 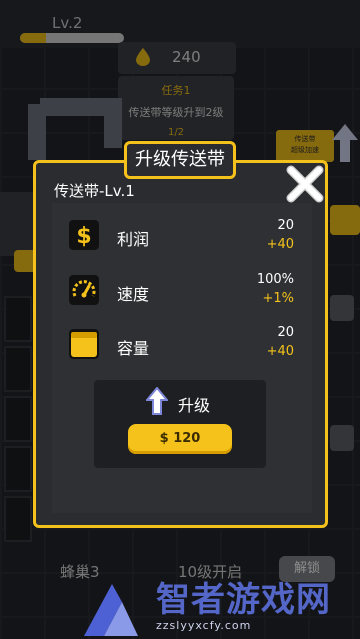 What do you see at coordinates (243, 600) in the screenshot?
I see `watermark-text: 智者游戏网` at bounding box center [243, 600].